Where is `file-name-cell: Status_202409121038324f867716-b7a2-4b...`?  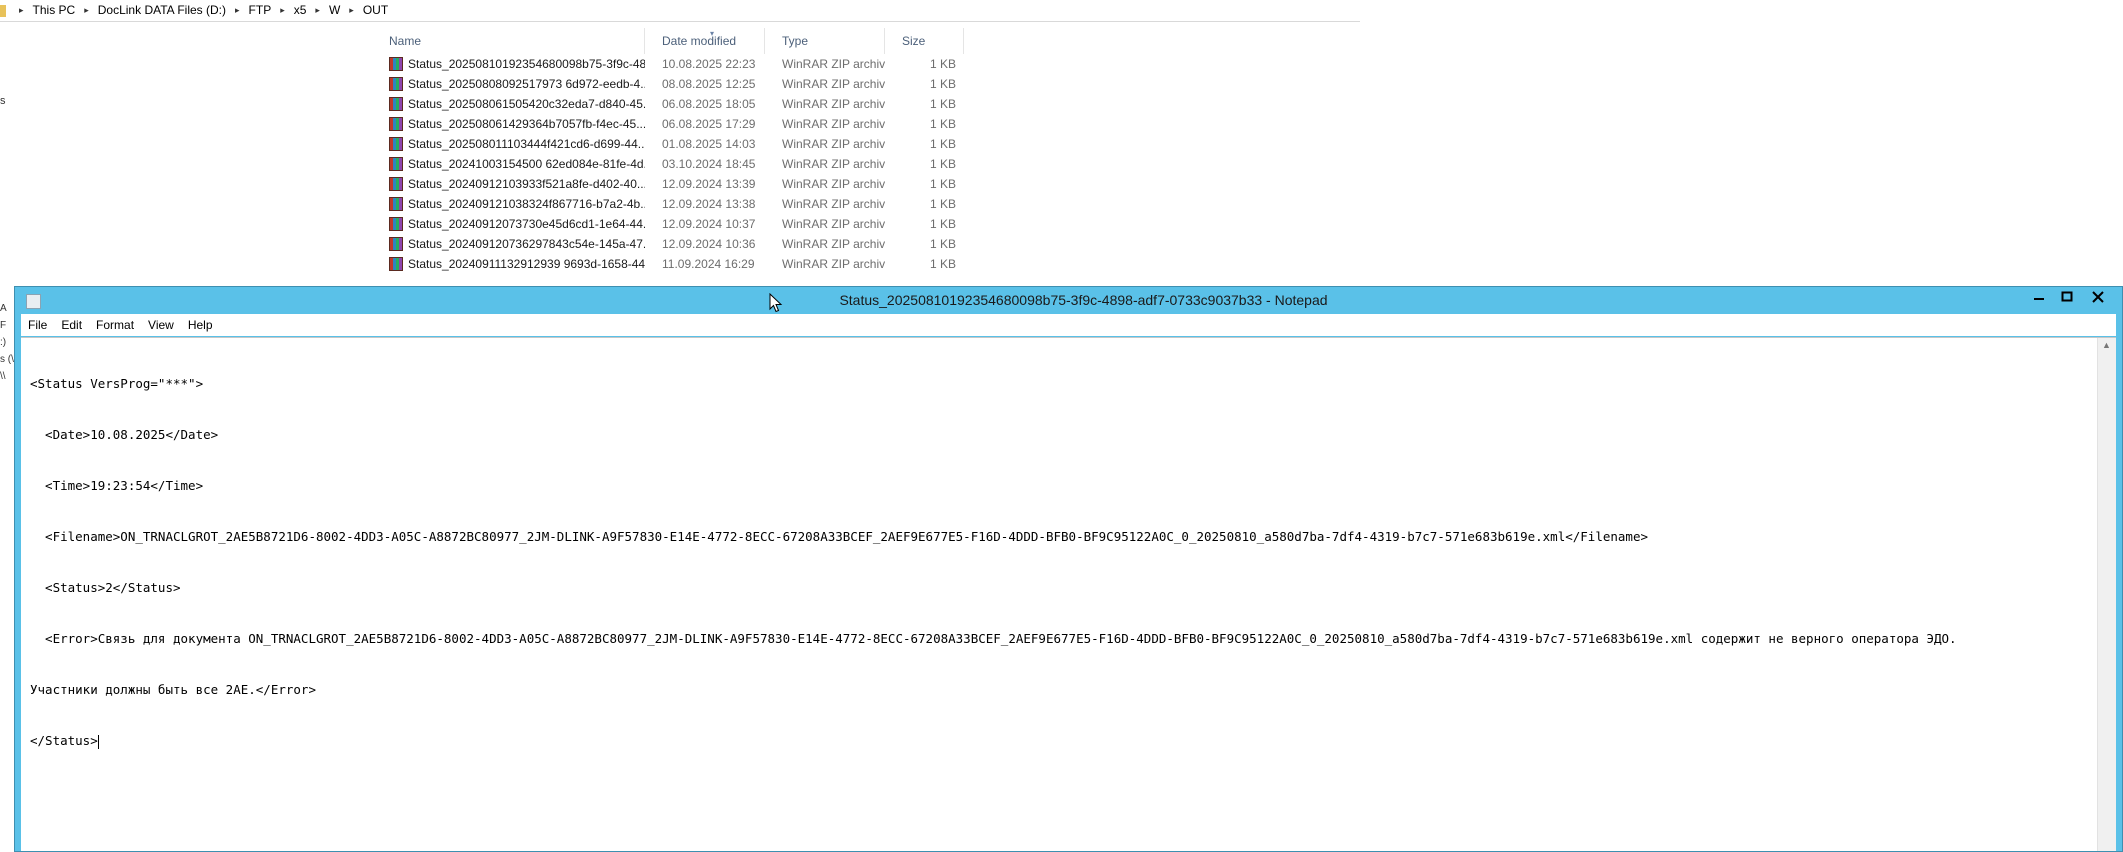
file-name-cell: Status_202409121038324f867716-b7a2-4b... is located at coordinates (508, 204).